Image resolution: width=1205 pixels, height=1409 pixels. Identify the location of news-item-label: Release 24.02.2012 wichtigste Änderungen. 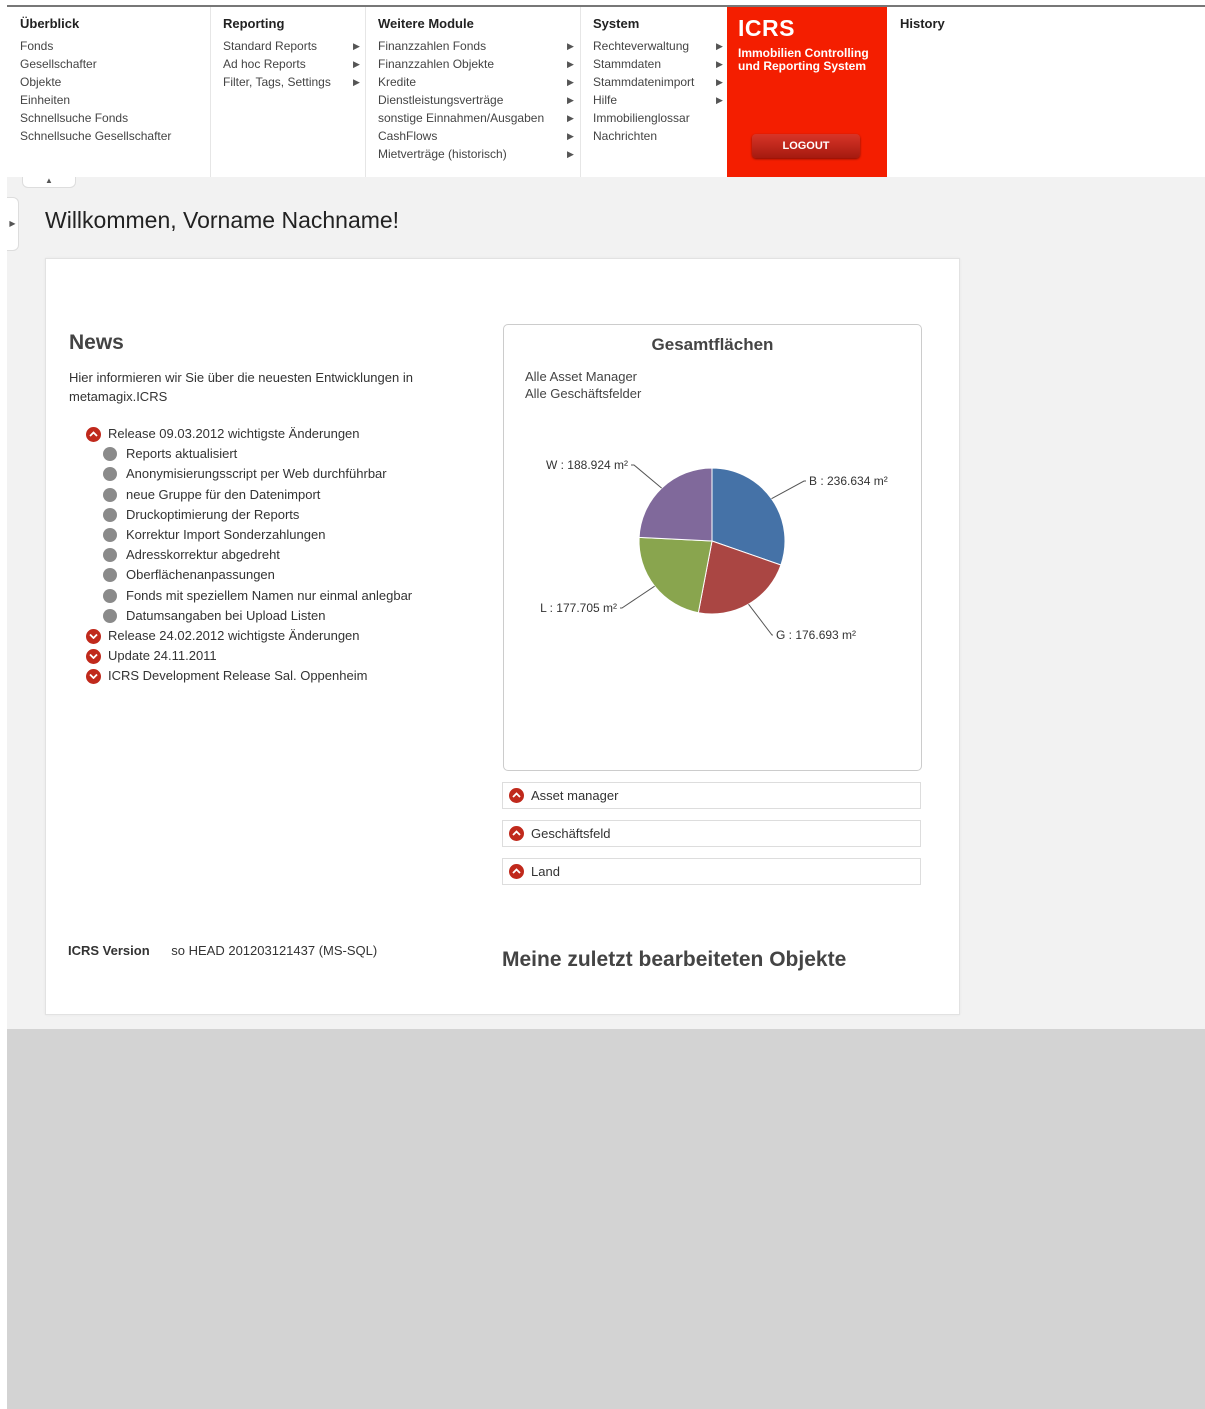
(234, 635).